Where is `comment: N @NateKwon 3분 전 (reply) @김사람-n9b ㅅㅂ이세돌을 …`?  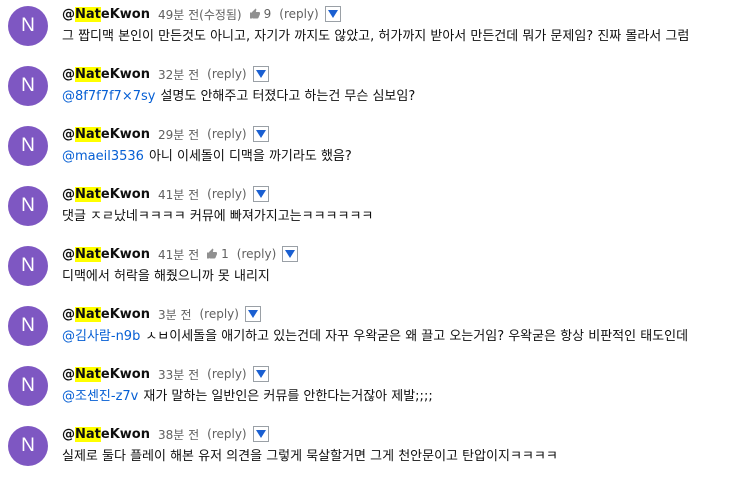
comment: N @NateKwon 3분 전 (reply) @김사람-n9b ㅅㅂ이세돌을 … is located at coordinates (365, 328).